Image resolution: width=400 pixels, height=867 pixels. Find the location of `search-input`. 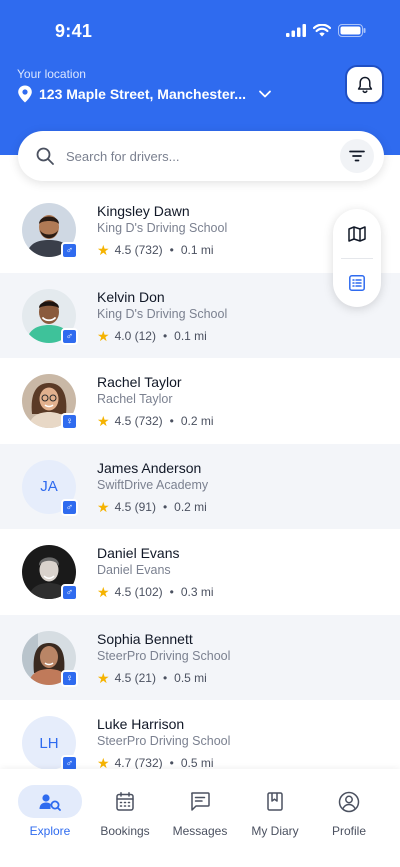

search-input is located at coordinates (196, 156).